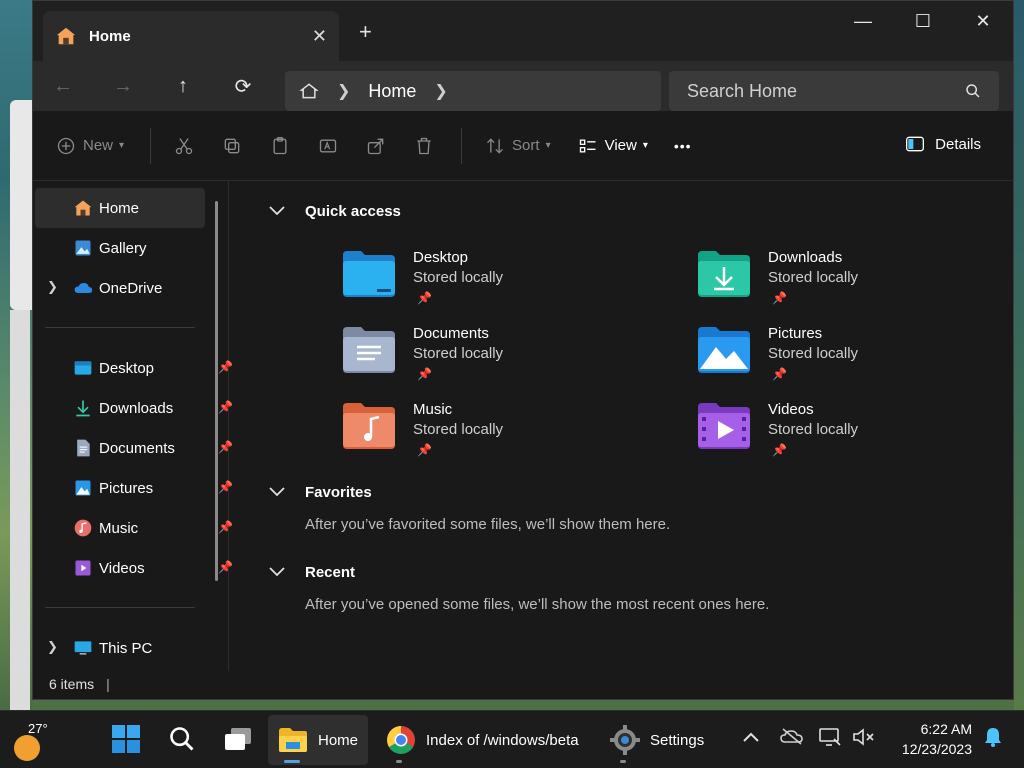 This screenshot has width=1024, height=768. Describe the element at coordinates (216, 391) in the screenshot. I see `scrollbar` at that location.